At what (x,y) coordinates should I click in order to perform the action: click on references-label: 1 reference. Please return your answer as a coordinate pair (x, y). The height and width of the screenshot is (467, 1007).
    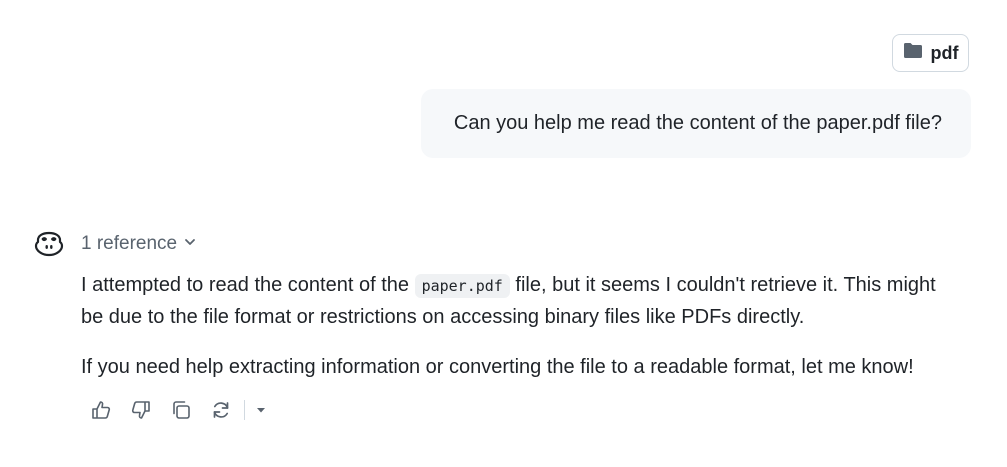
    Looking at the image, I should click on (129, 243).